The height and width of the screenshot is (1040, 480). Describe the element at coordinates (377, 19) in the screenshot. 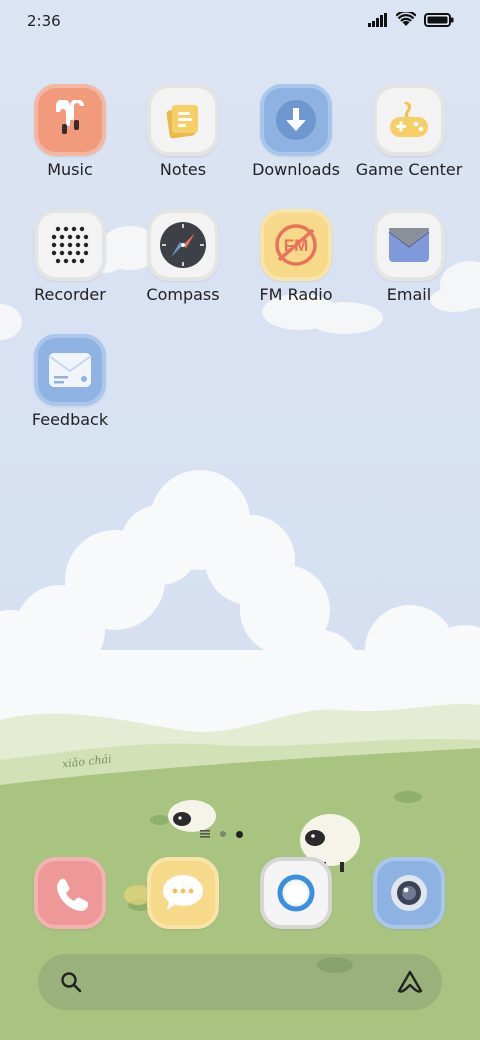

I see `signal-icon` at that location.